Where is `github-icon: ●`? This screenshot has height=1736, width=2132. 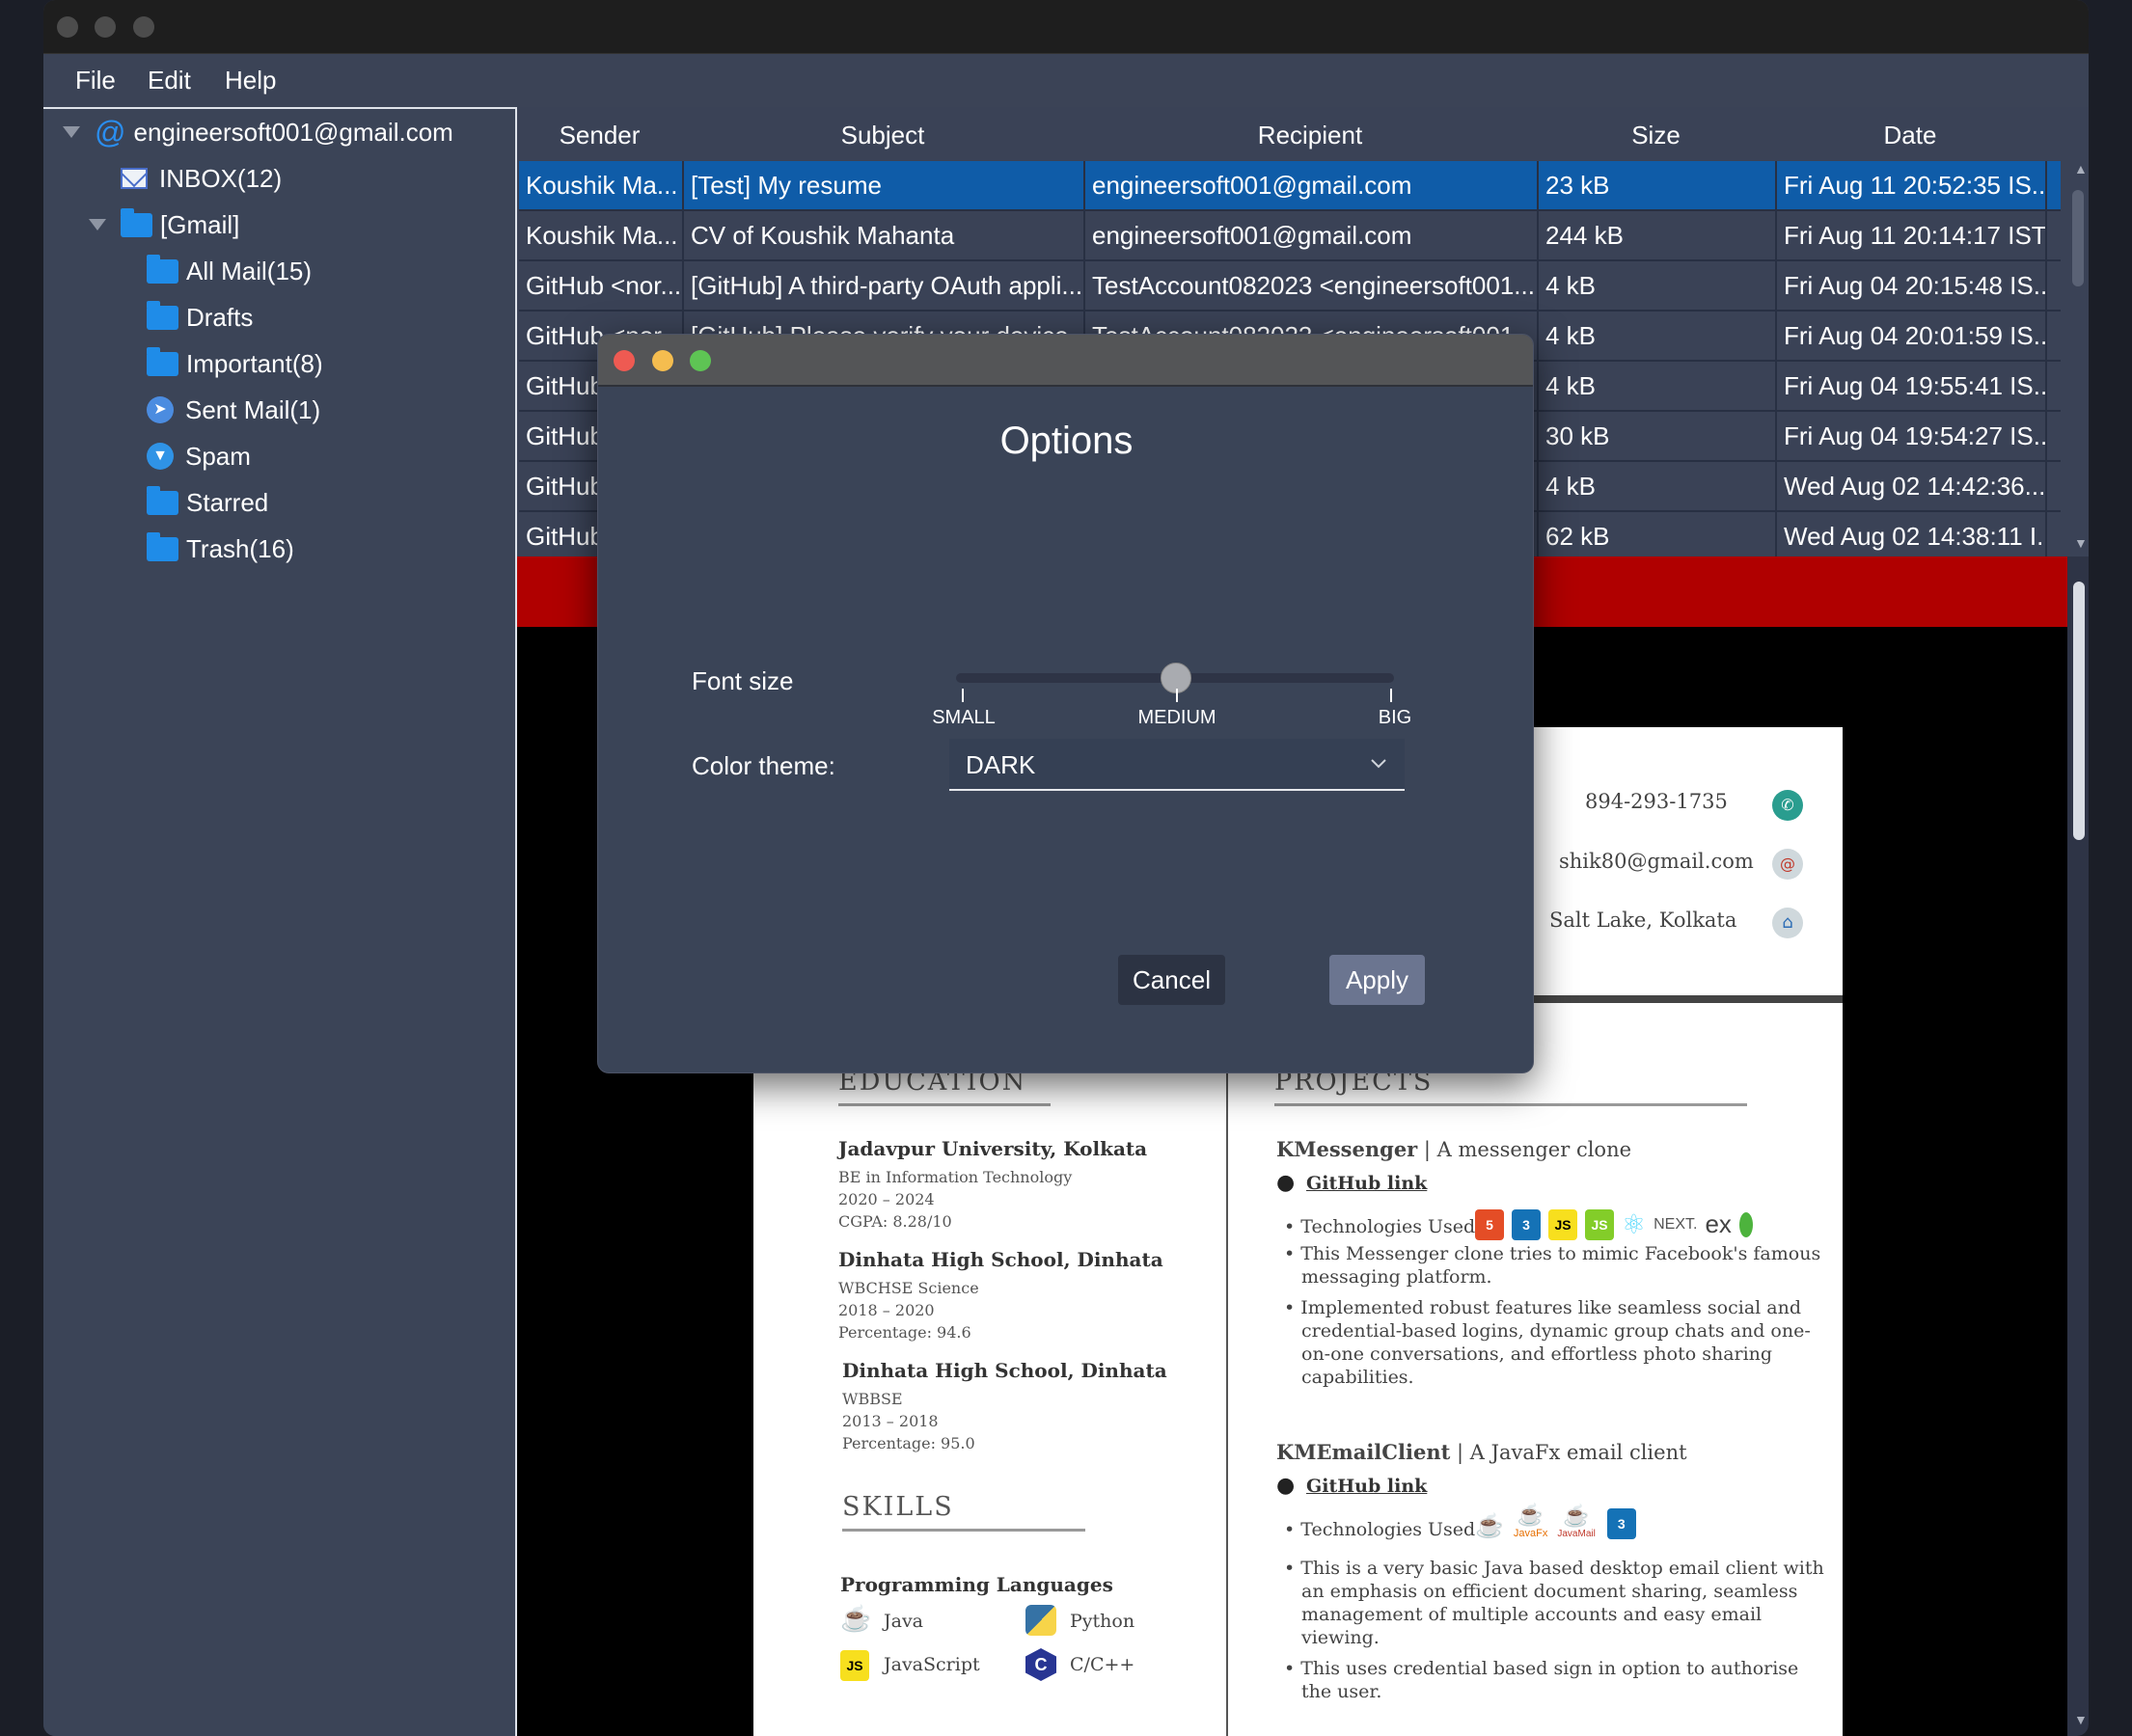
github-icon: ● is located at coordinates (1286, 1486).